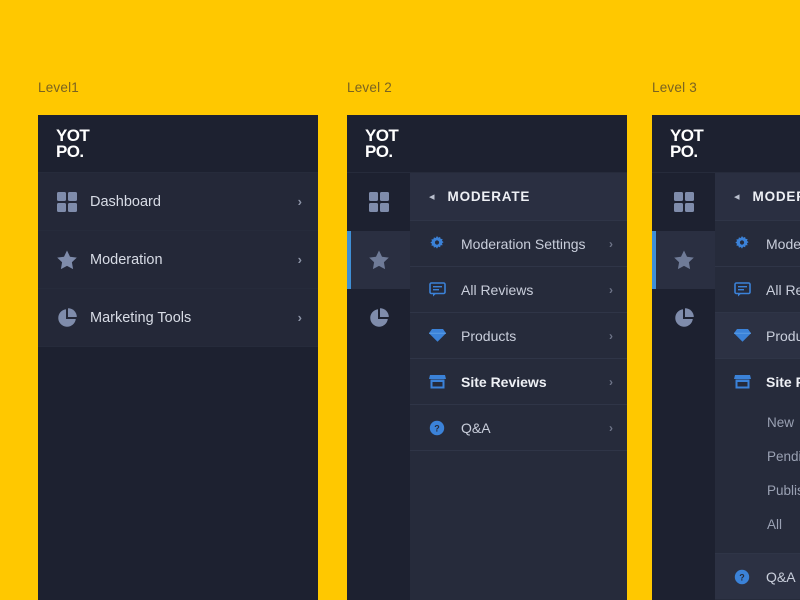 This screenshot has width=800, height=600. I want to click on submenu-spacer, so click(757, 547).